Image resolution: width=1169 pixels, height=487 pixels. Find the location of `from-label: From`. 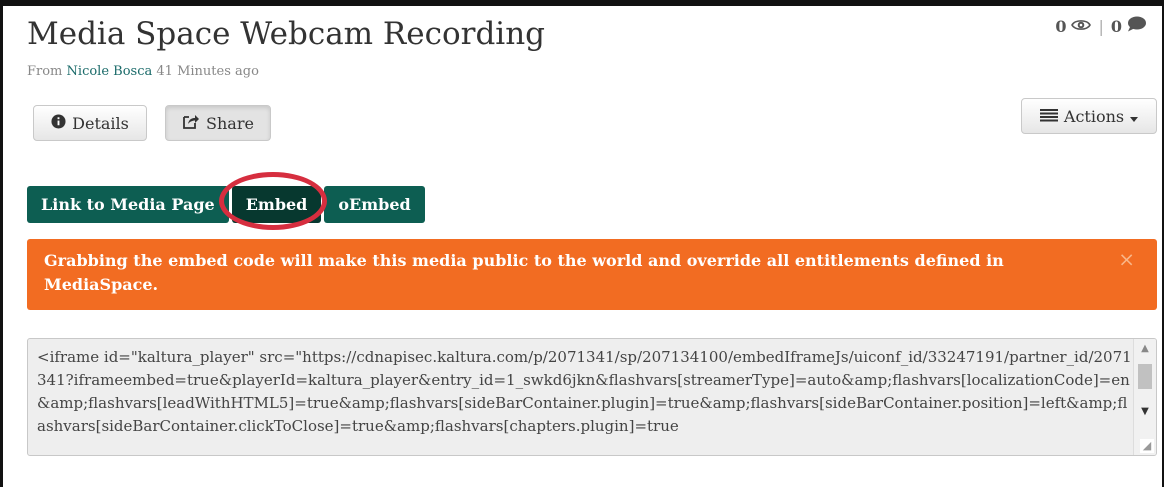

from-label: From is located at coordinates (45, 71).